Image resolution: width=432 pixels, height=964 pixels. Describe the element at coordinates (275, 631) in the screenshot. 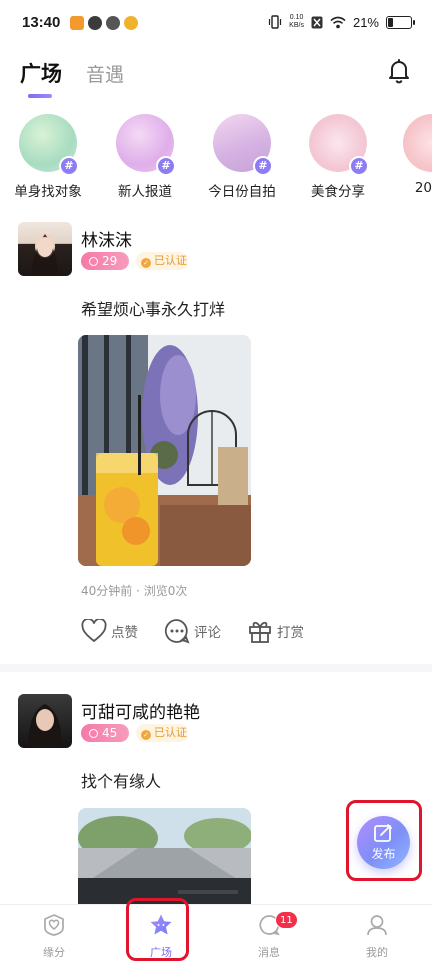

I see `reward-button: 打赏` at that location.